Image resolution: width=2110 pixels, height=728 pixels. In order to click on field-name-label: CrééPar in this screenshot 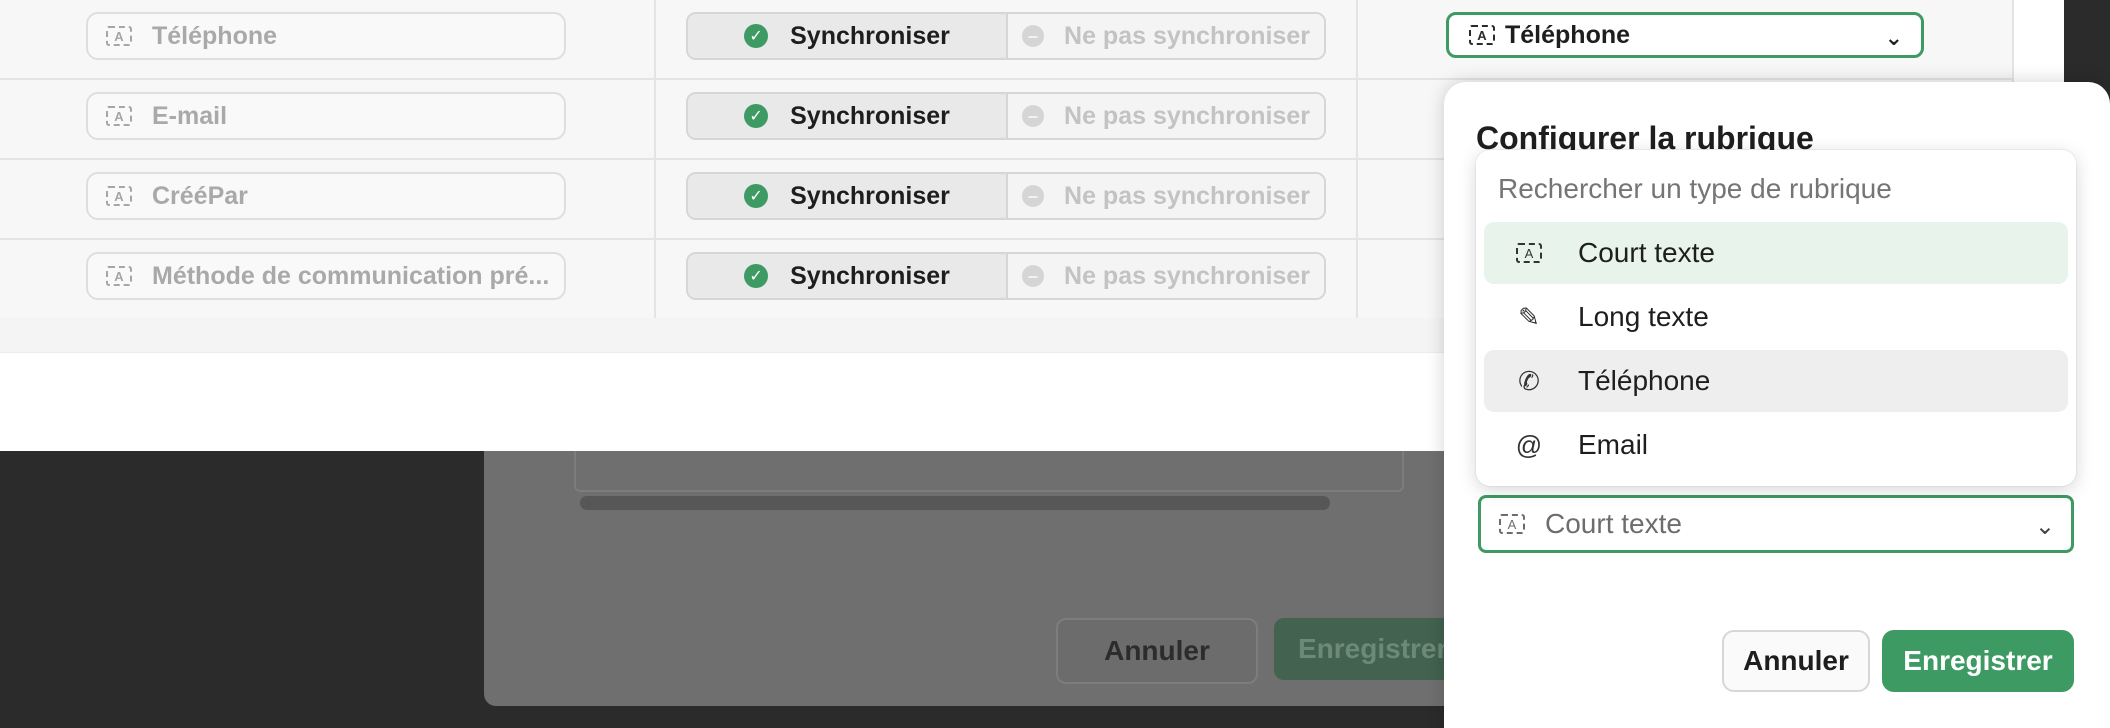, I will do `click(200, 195)`.